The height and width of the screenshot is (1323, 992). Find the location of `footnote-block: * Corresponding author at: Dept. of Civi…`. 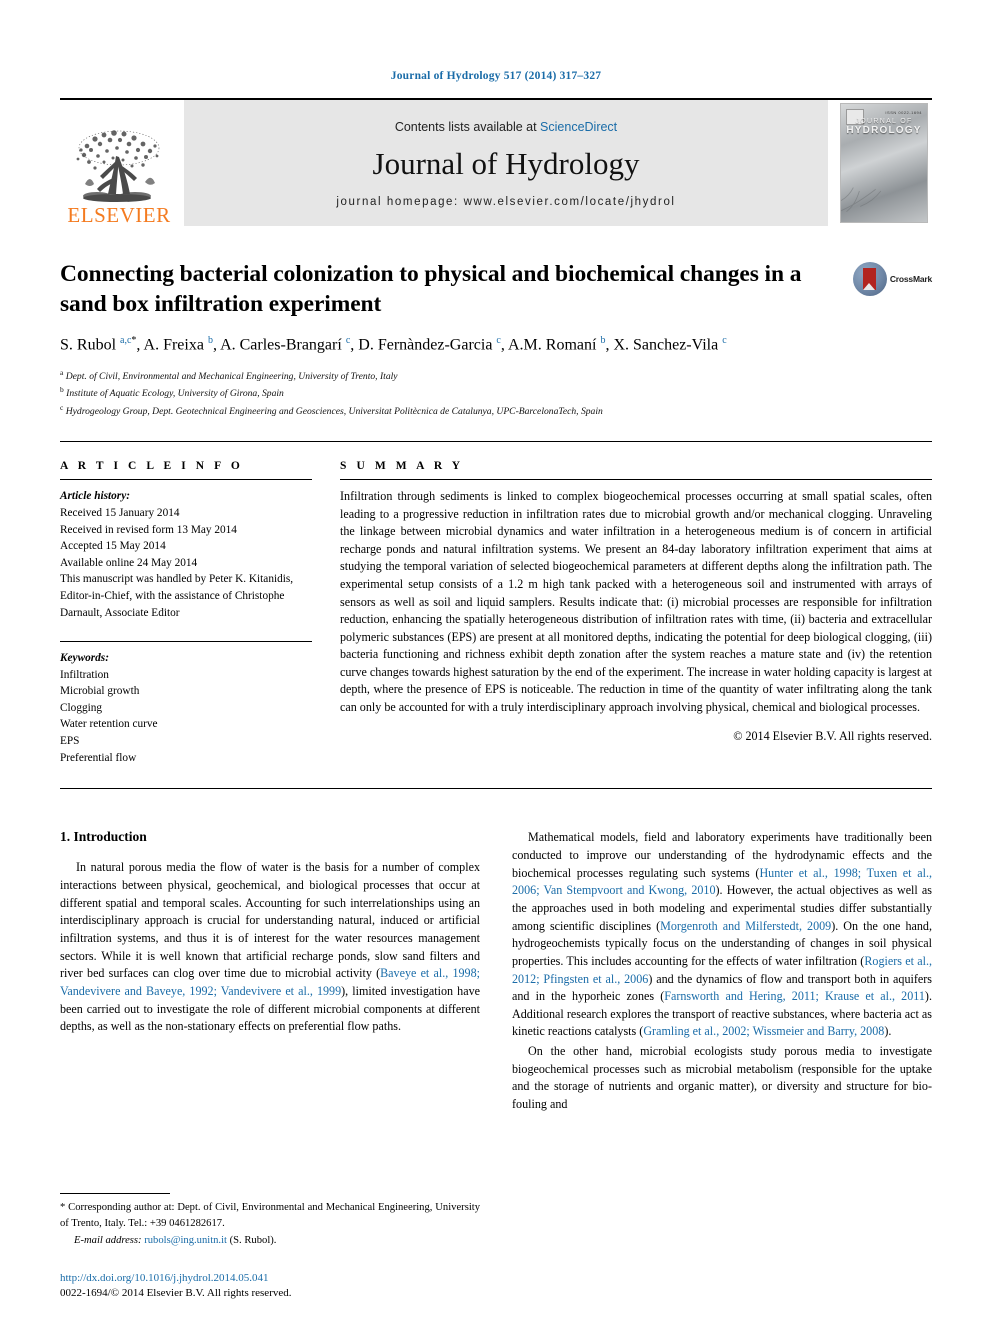

footnote-block: * Corresponding author at: Dept. of Civi… is located at coordinates (270, 1220).